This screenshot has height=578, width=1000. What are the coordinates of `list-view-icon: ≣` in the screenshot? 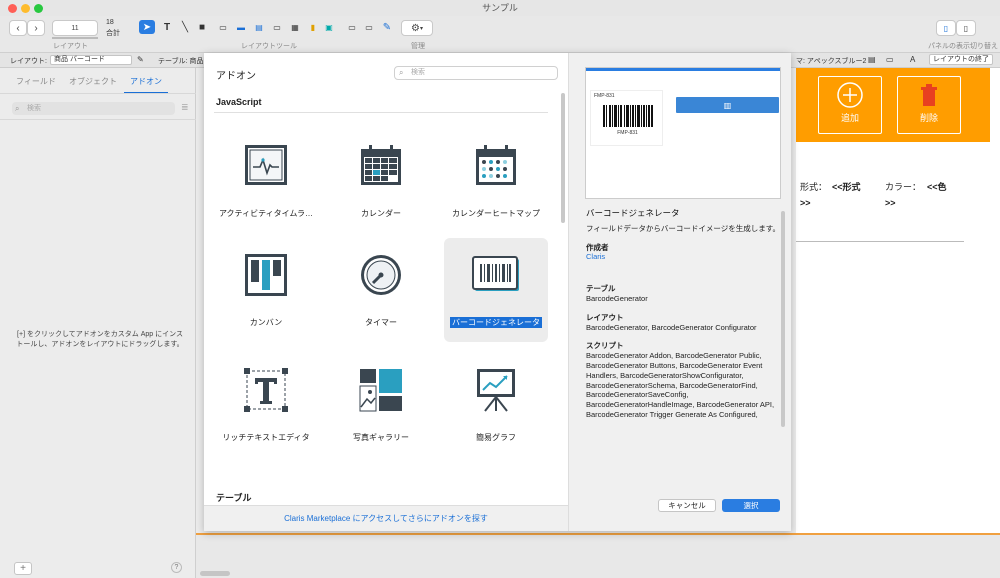 It's located at (185, 107).